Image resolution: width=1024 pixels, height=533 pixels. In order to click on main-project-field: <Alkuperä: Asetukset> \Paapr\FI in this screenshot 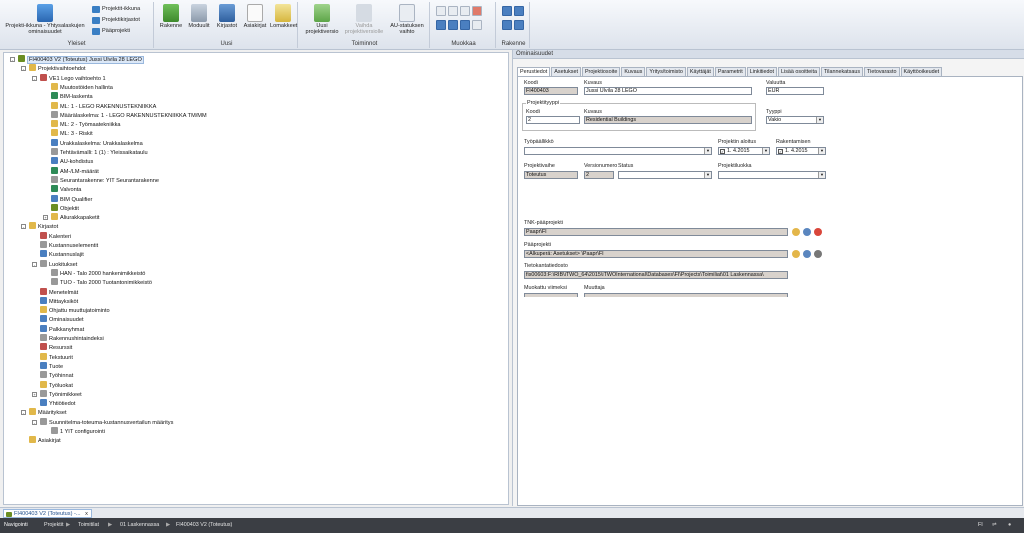, I will do `click(656, 254)`.